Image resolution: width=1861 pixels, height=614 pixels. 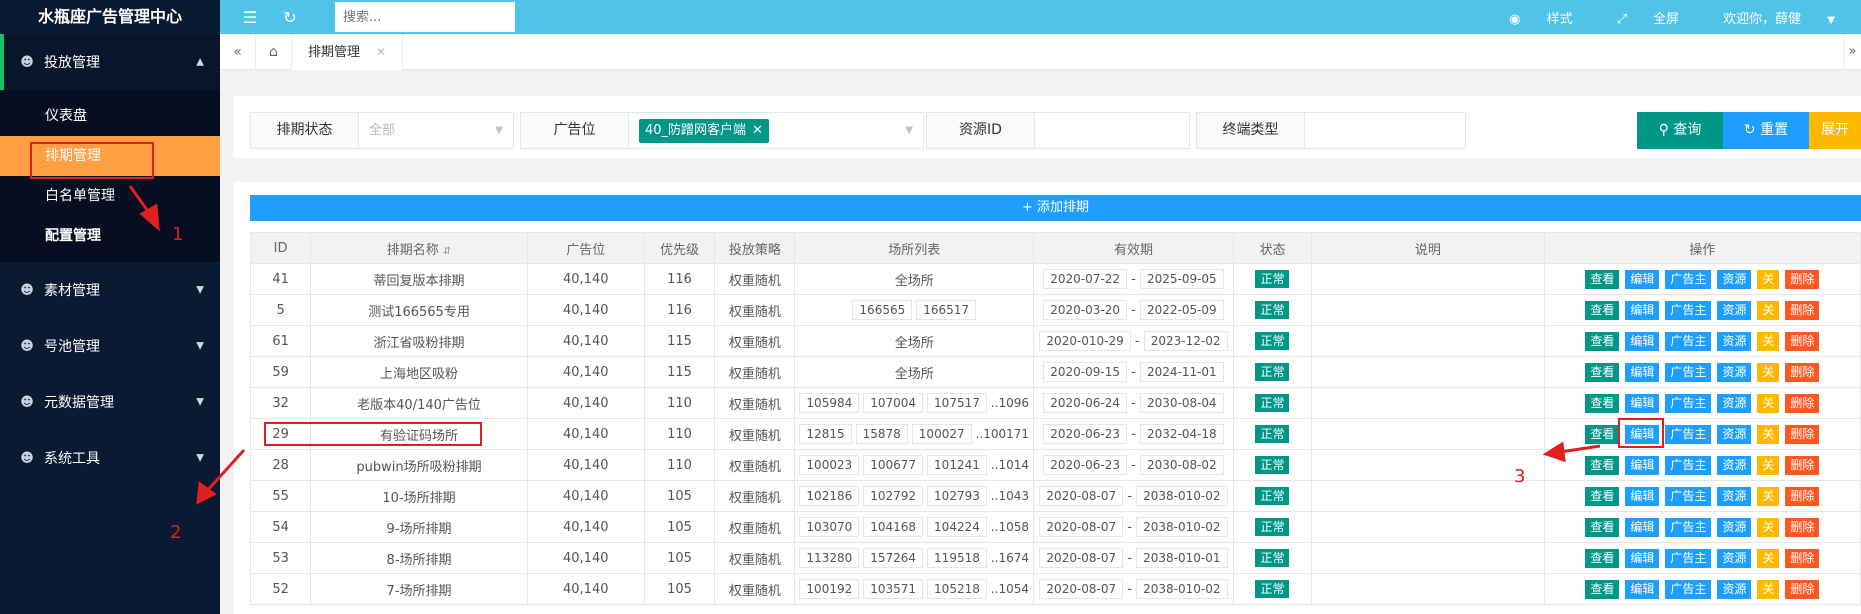 I want to click on venue-chip: 113280, so click(x=829, y=558).